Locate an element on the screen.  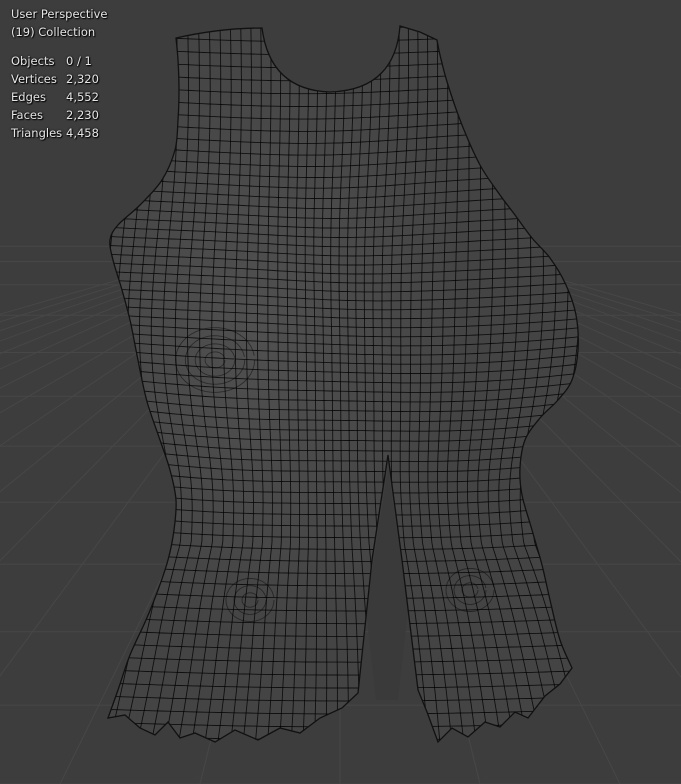
stat-label: Triangles is located at coordinates (37, 133).